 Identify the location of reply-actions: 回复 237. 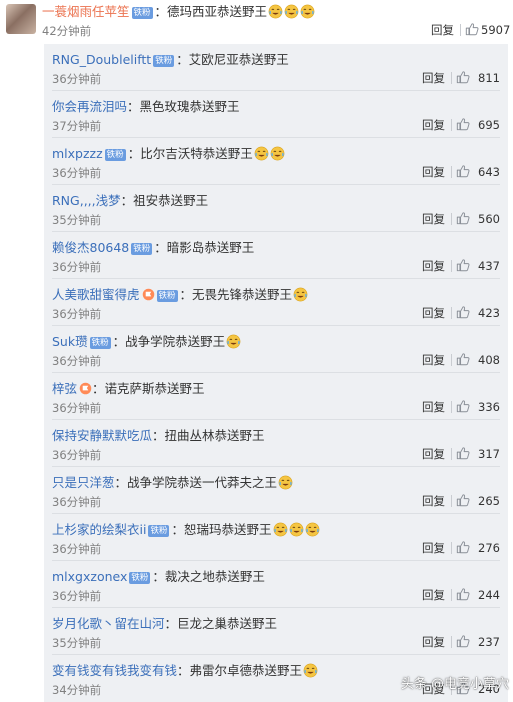
(440, 642).